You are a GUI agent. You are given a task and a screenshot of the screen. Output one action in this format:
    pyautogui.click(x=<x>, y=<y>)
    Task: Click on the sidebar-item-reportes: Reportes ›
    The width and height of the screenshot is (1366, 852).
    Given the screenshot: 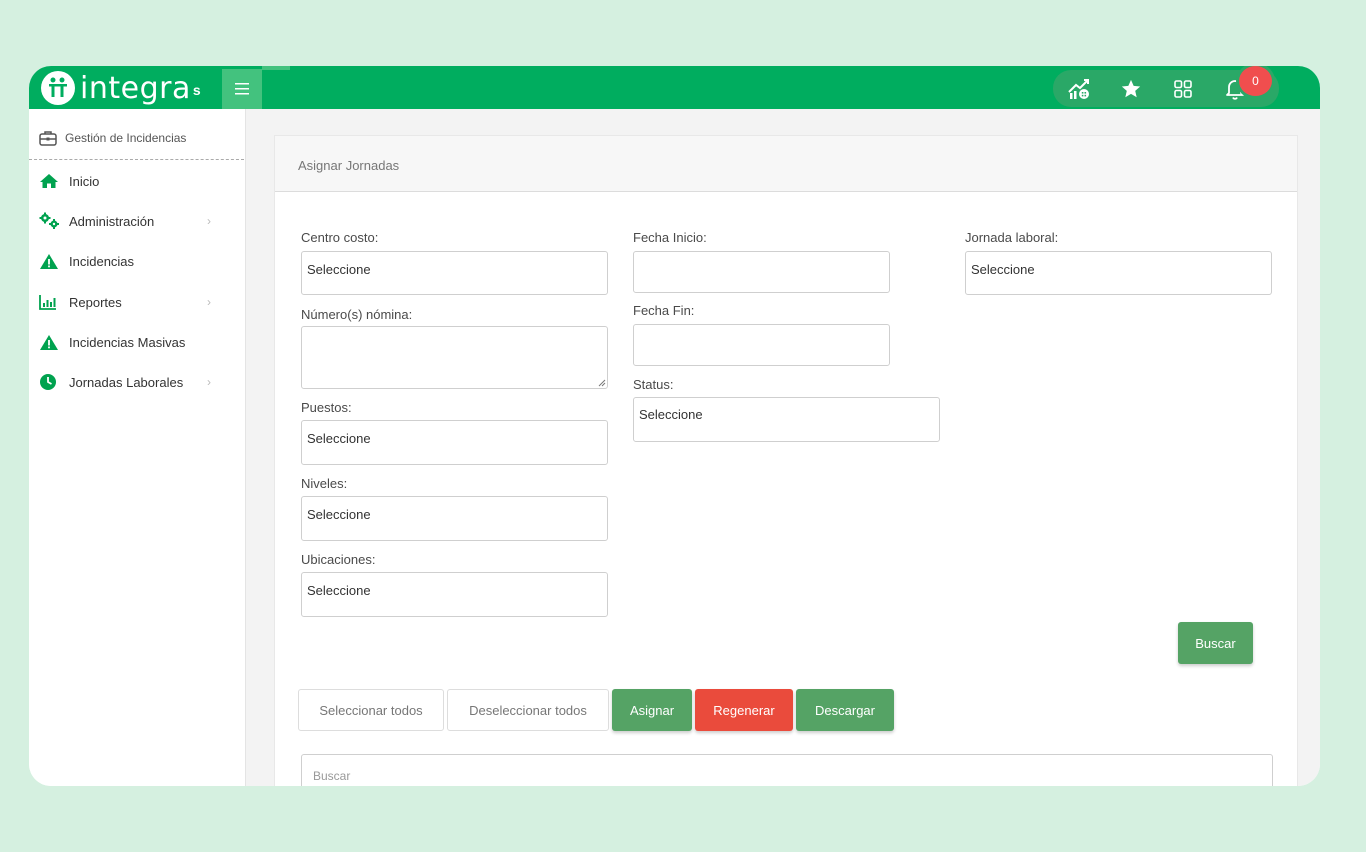 What is the action you would take?
    pyautogui.click(x=129, y=302)
    